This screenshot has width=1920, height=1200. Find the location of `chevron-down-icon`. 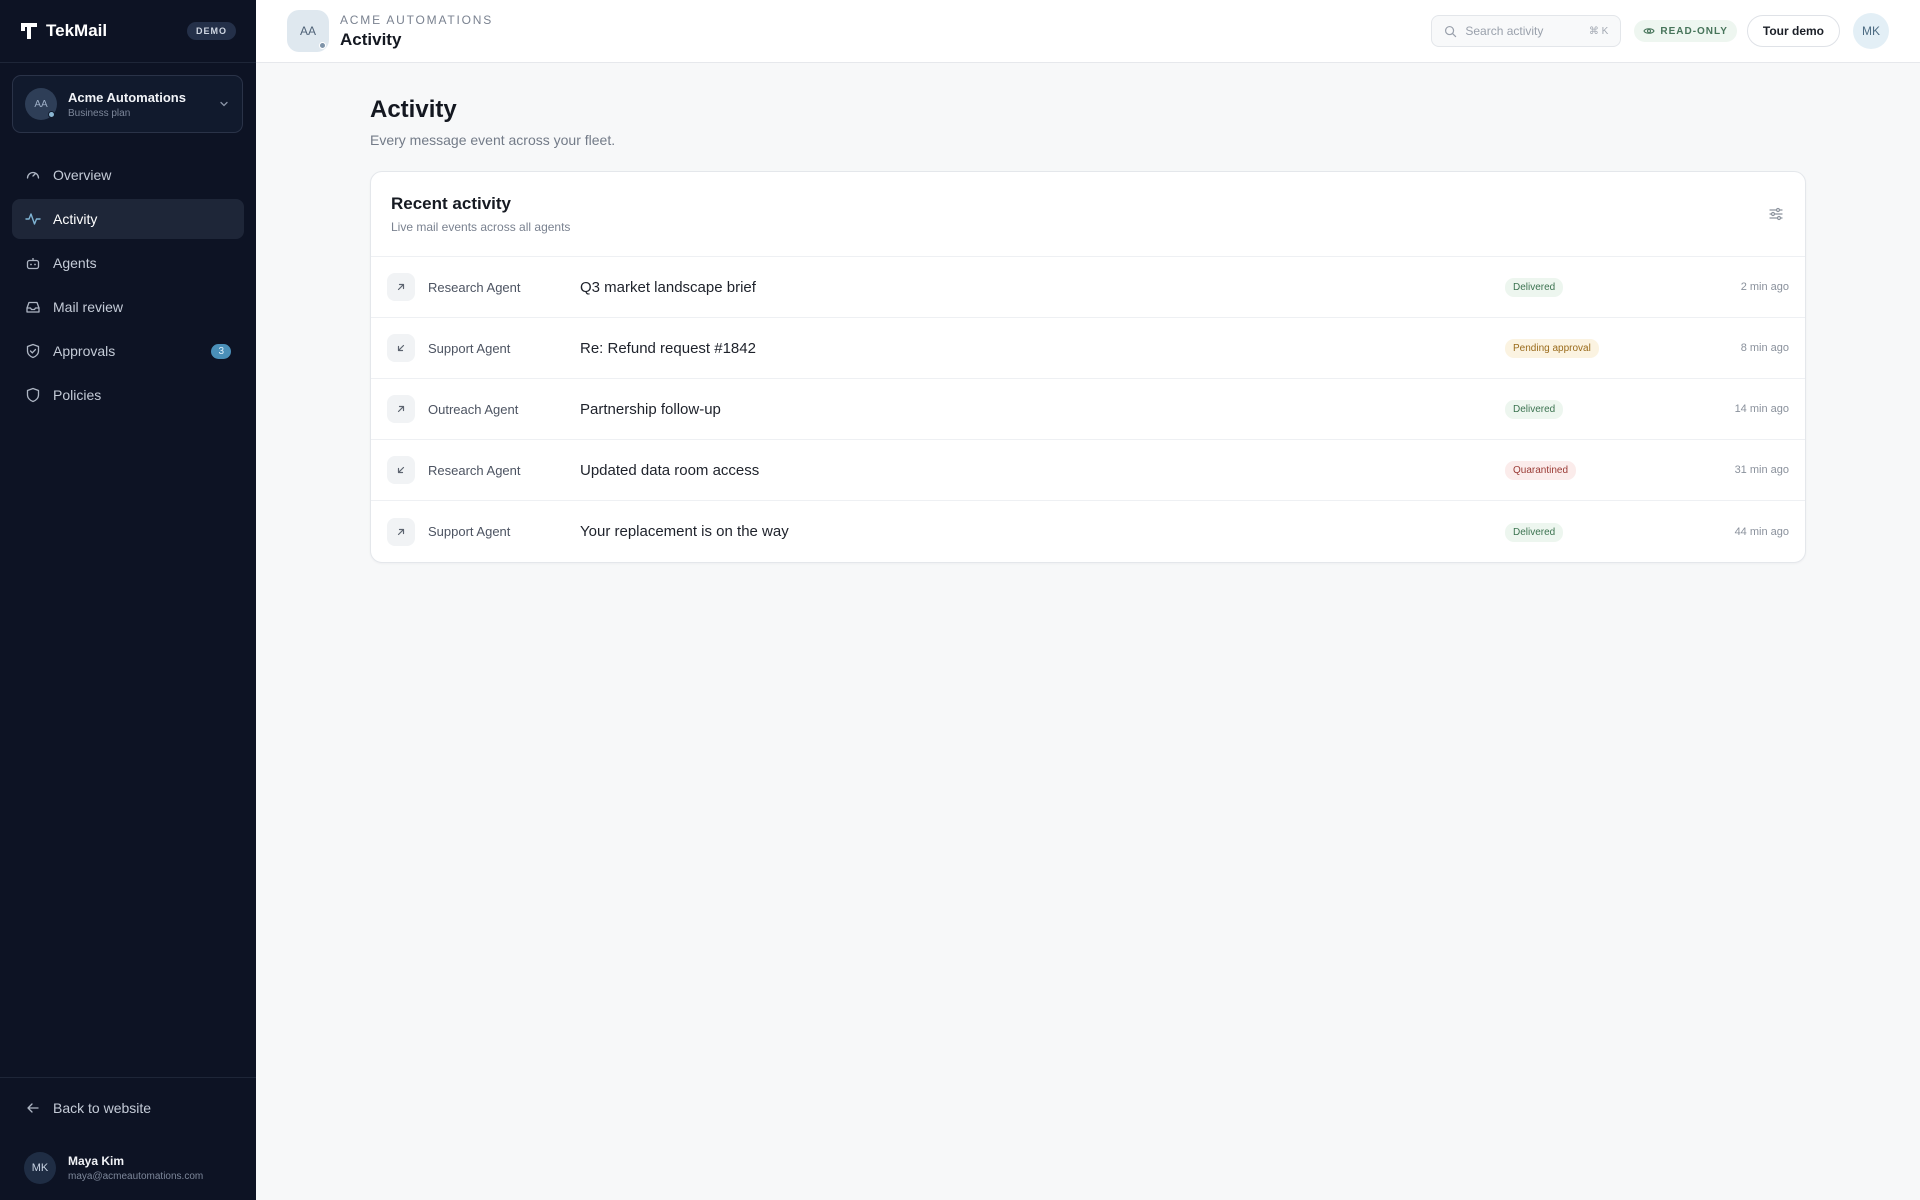

chevron-down-icon is located at coordinates (224, 104).